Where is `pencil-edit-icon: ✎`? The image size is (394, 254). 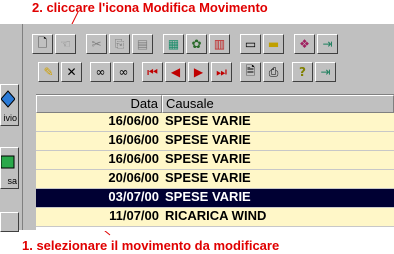 pencil-edit-icon: ✎ is located at coordinates (48, 72).